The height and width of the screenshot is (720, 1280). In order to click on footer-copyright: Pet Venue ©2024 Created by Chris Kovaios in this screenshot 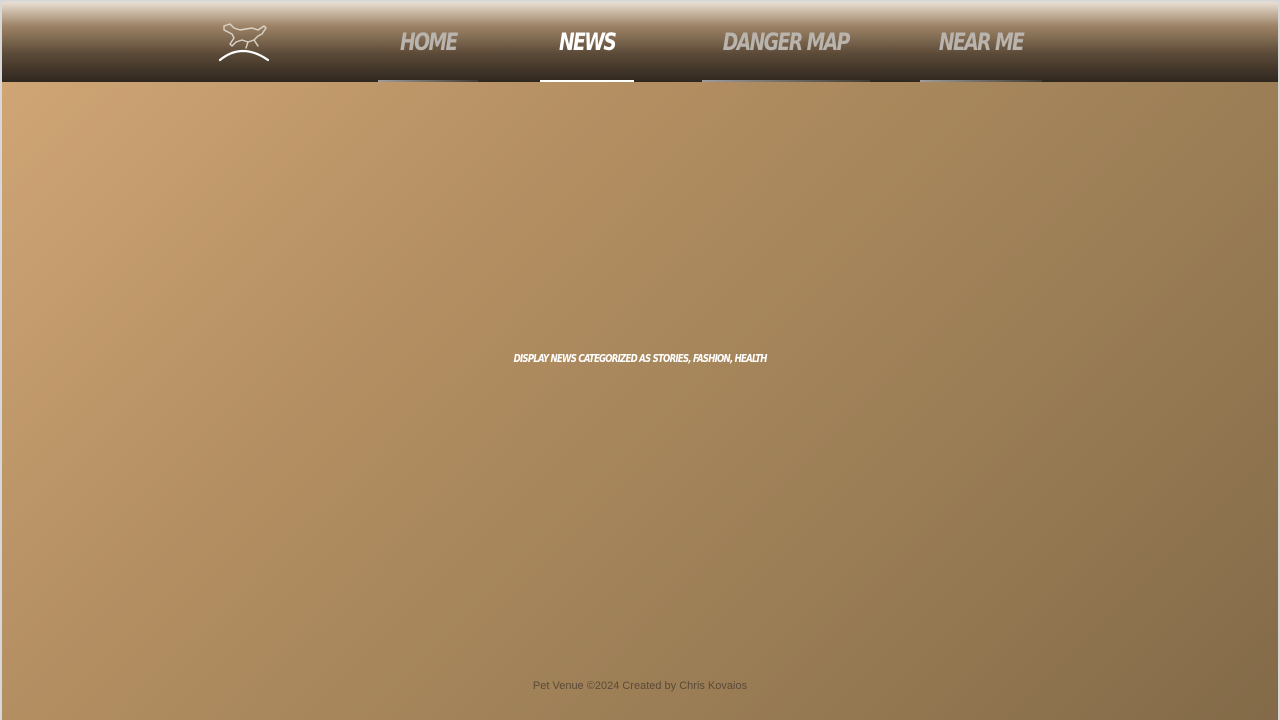, I will do `click(640, 686)`.